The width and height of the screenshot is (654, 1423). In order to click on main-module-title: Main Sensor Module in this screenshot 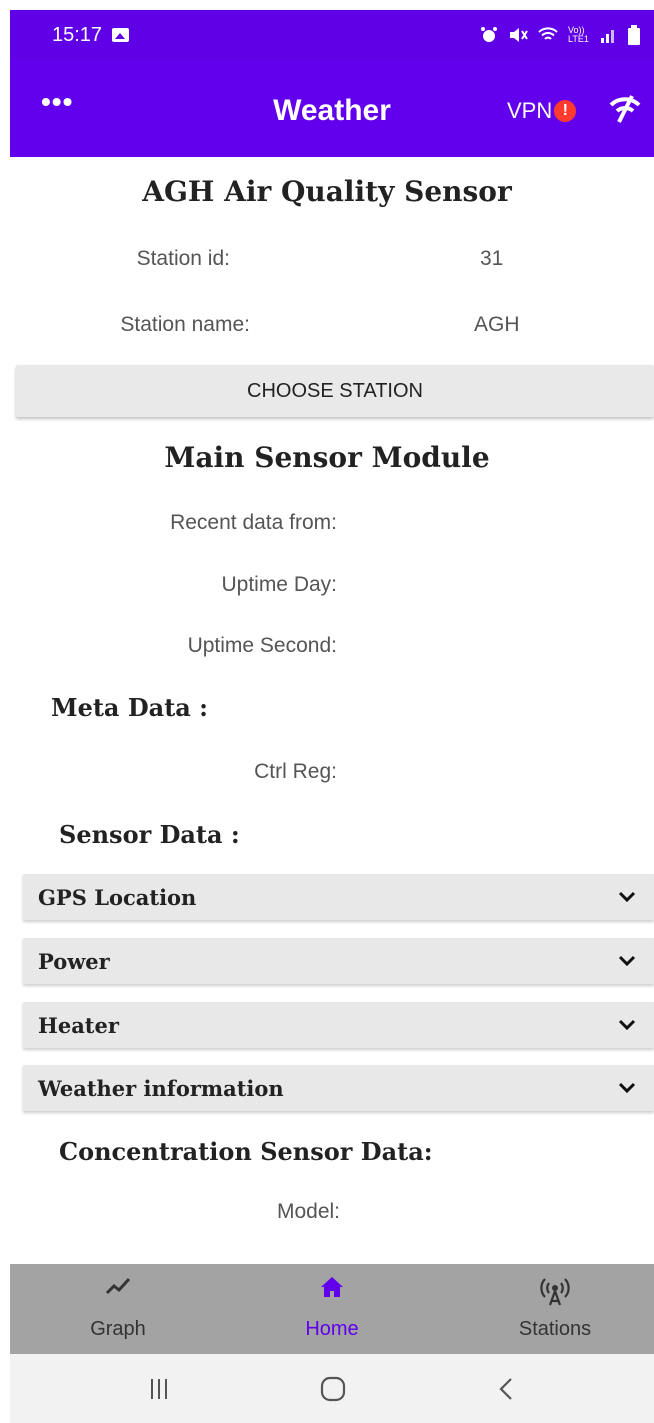, I will do `click(327, 457)`.